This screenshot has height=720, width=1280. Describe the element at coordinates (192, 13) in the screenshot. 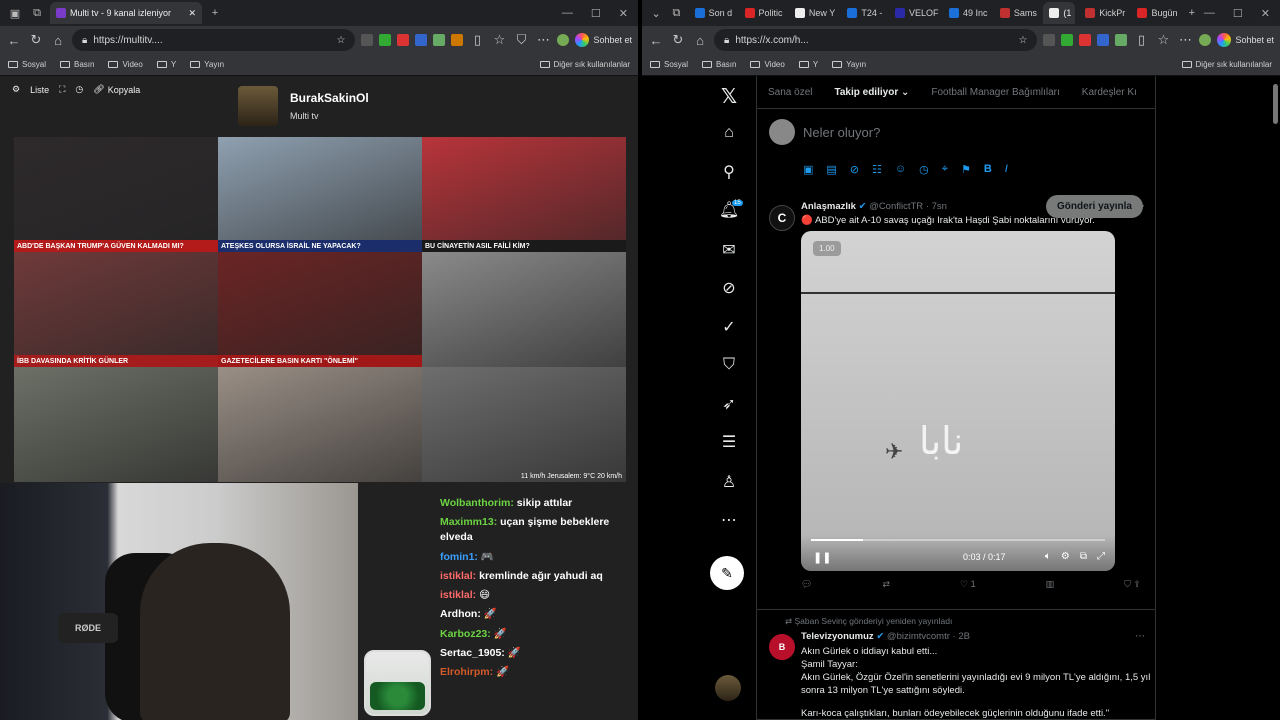

I see `close-tab-icon: ✕` at that location.